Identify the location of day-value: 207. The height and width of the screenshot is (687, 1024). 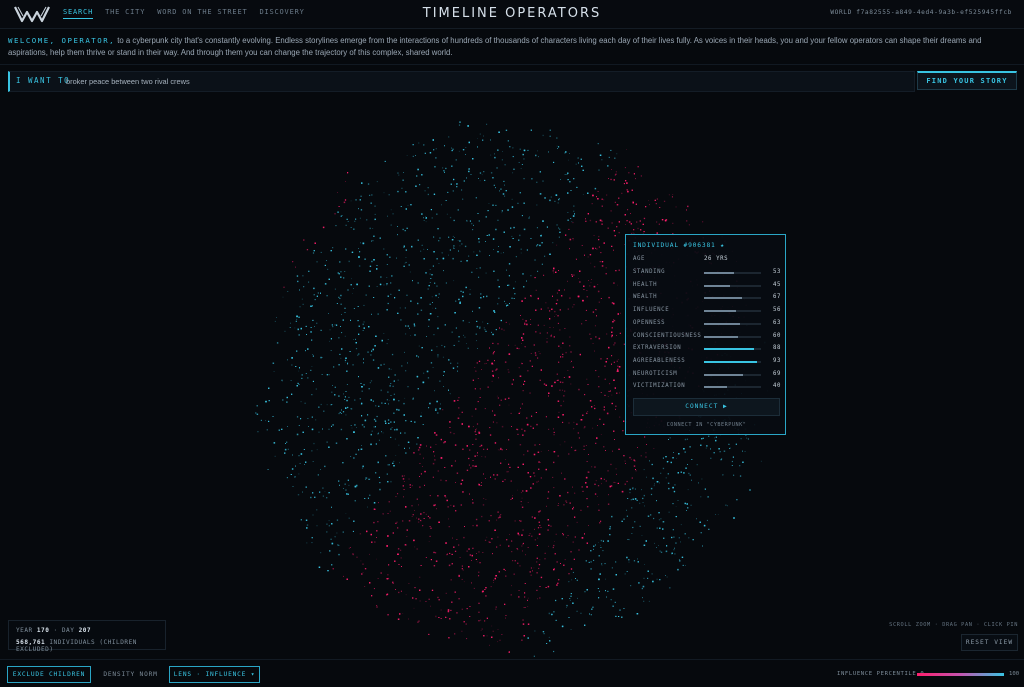
(85, 630).